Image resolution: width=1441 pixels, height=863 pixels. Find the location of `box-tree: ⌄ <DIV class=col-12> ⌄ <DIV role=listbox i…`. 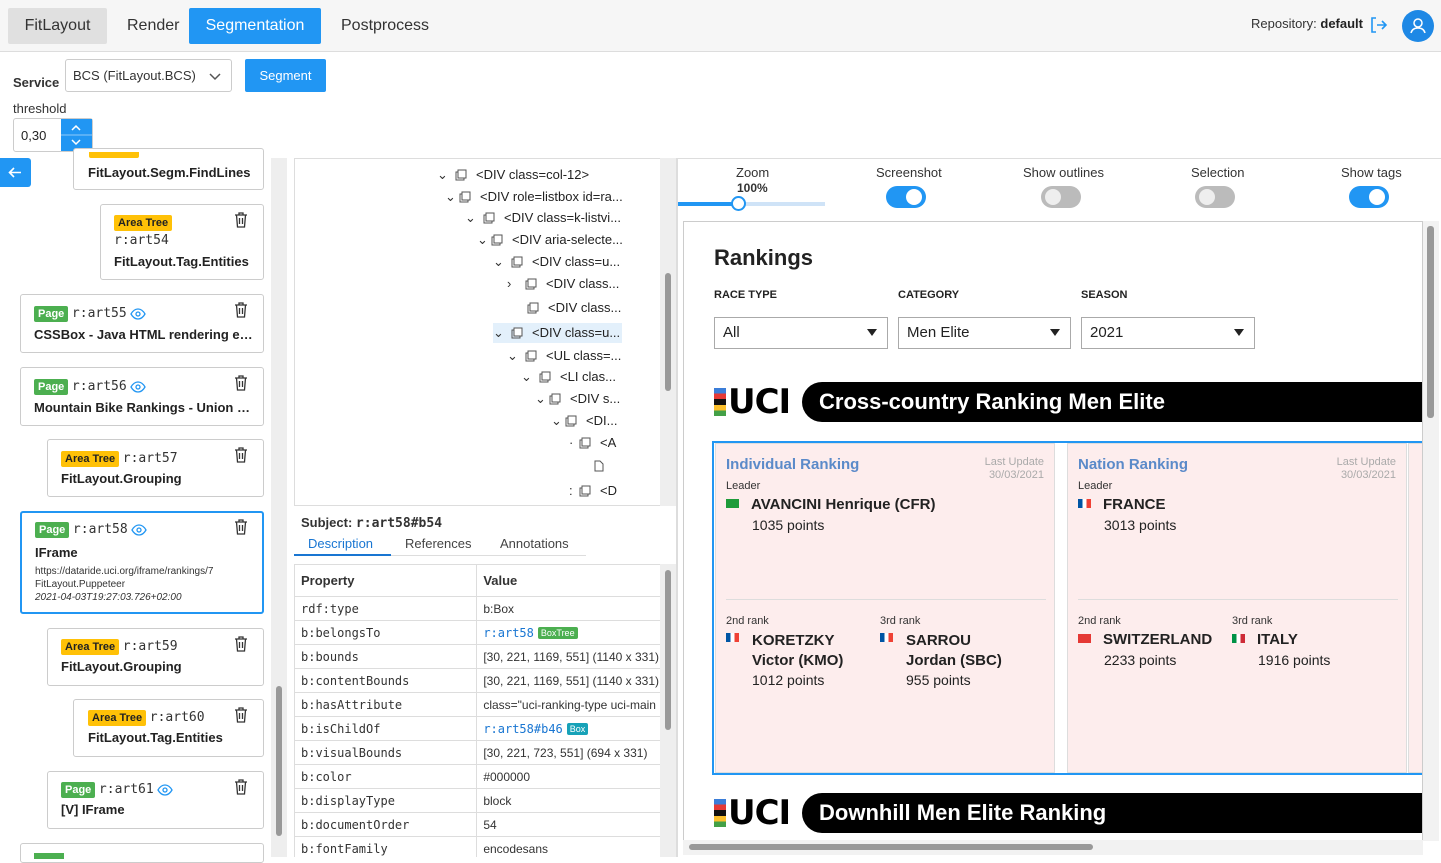

box-tree: ⌄ <DIV class=col-12> ⌄ <DIV role=listbox i… is located at coordinates (480, 332).